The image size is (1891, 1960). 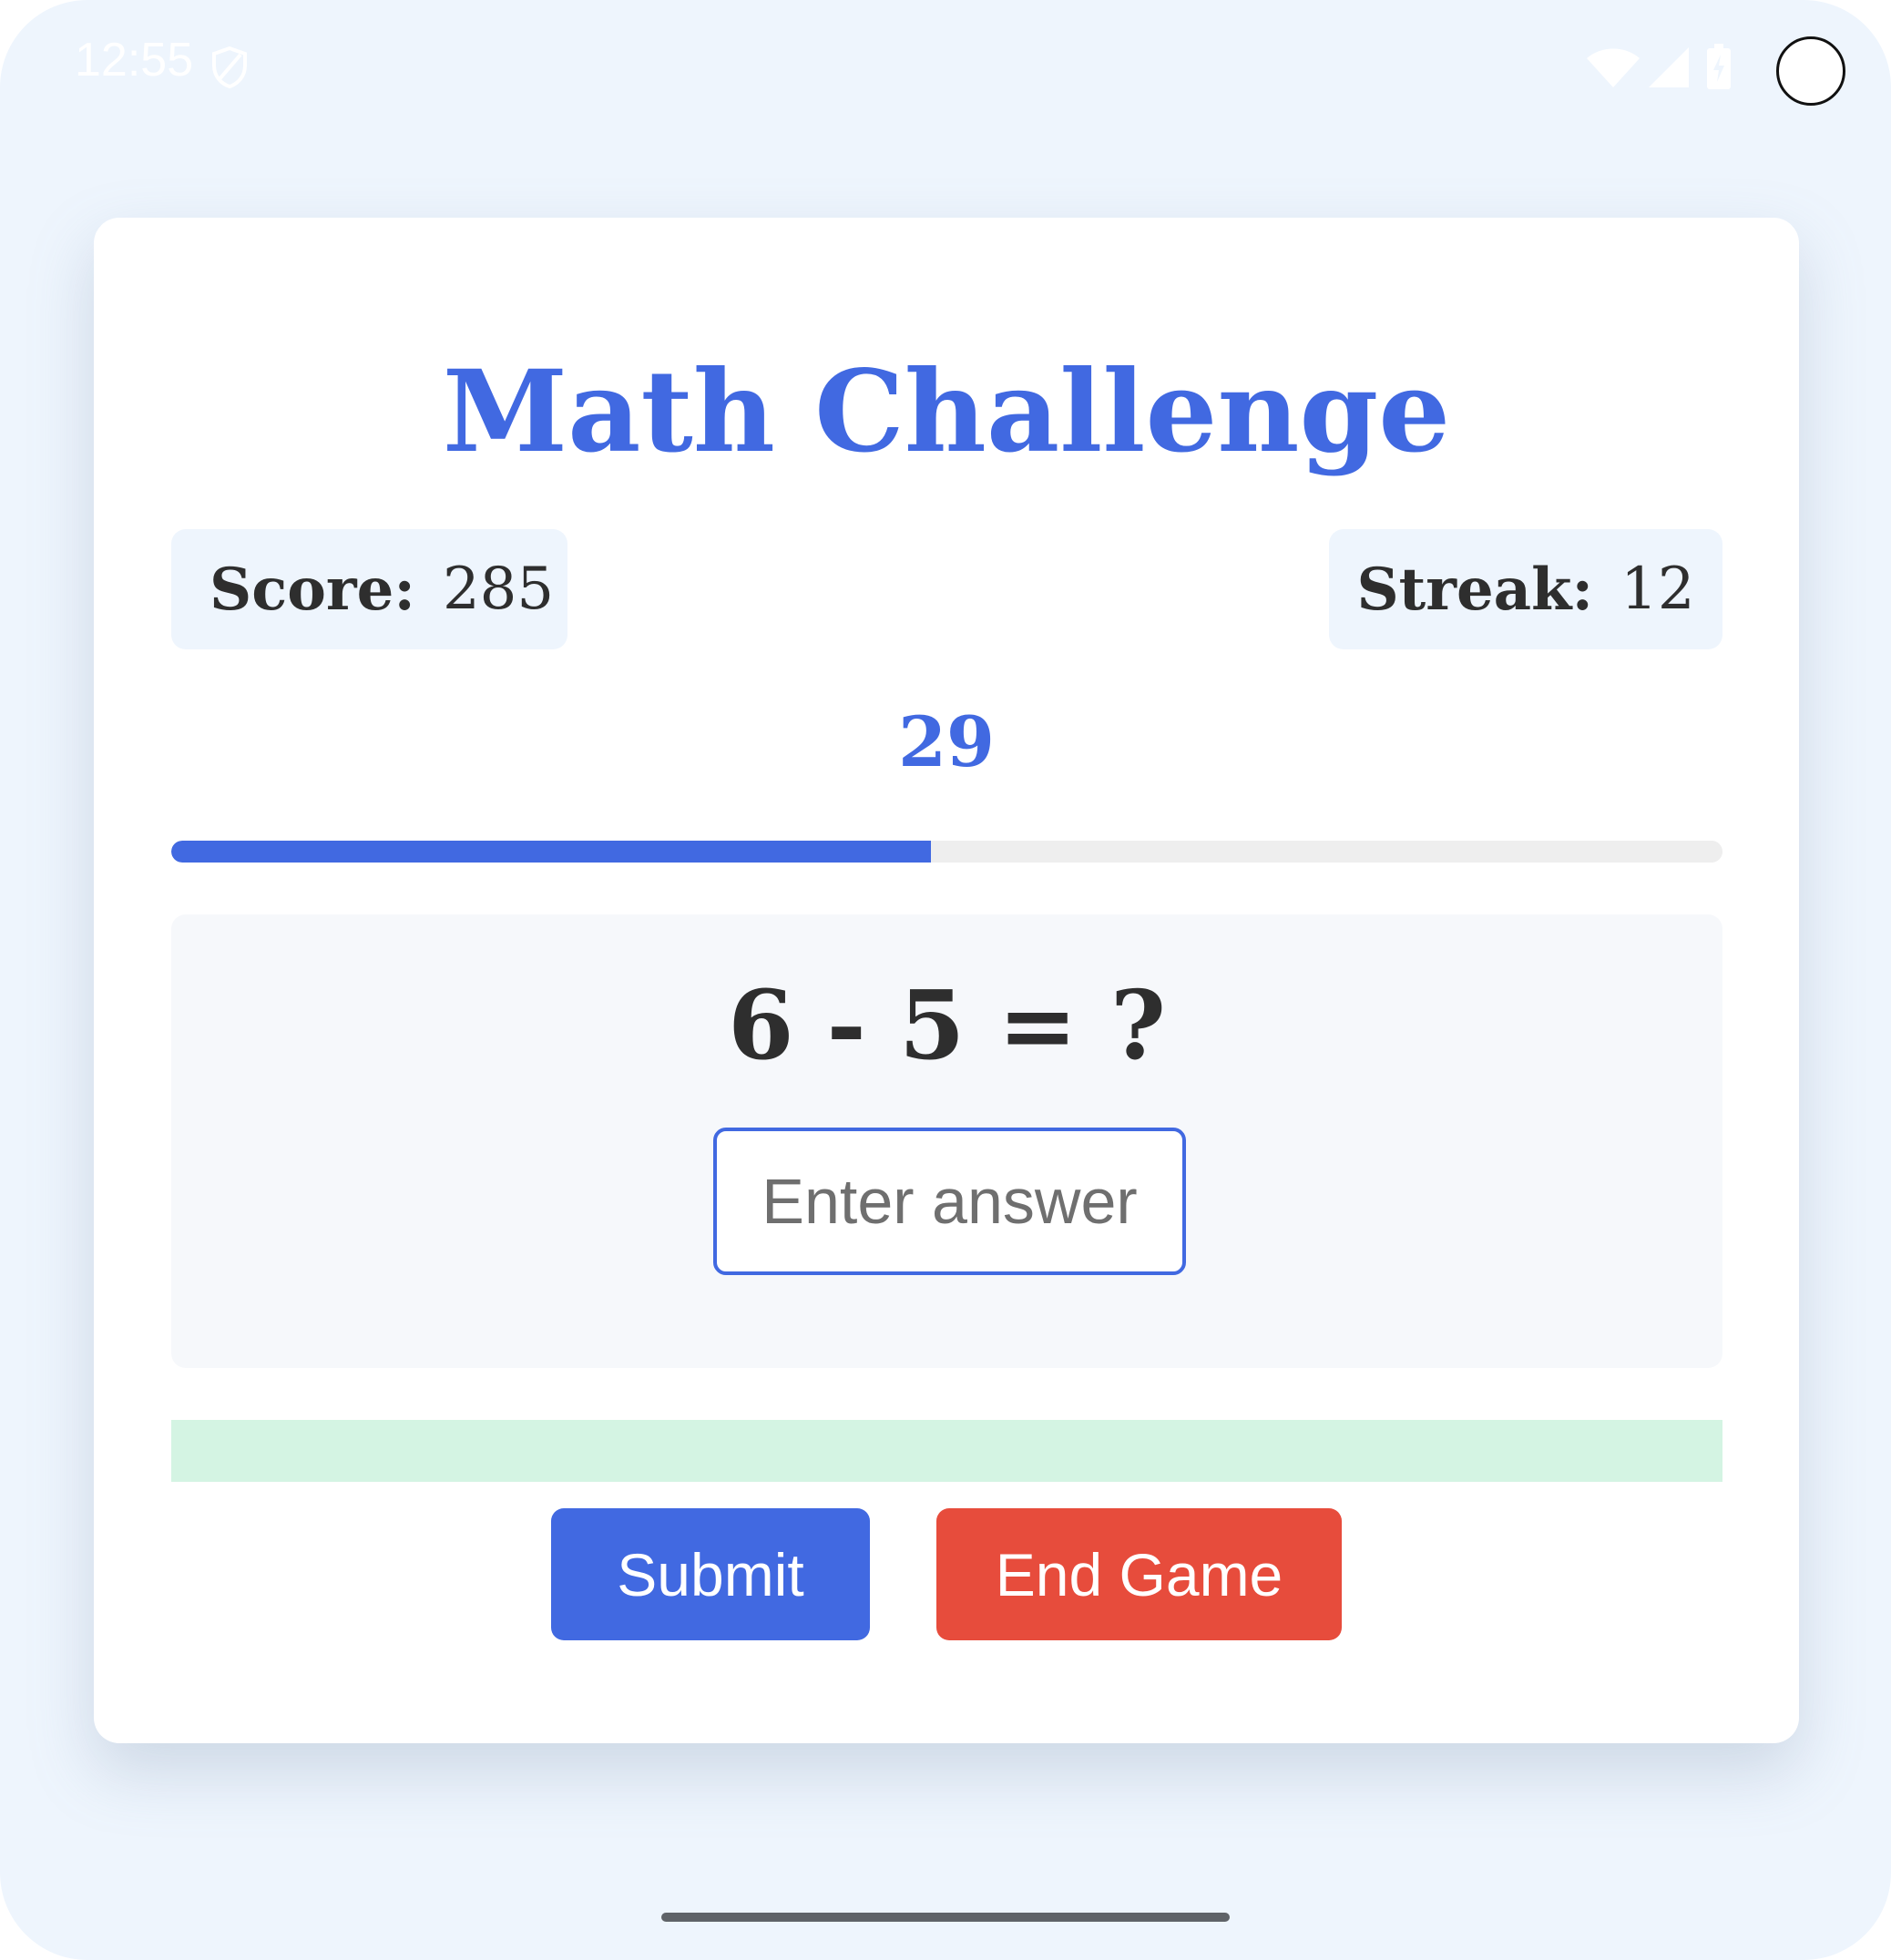 What do you see at coordinates (947, 1451) in the screenshot?
I see `feedback-message` at bounding box center [947, 1451].